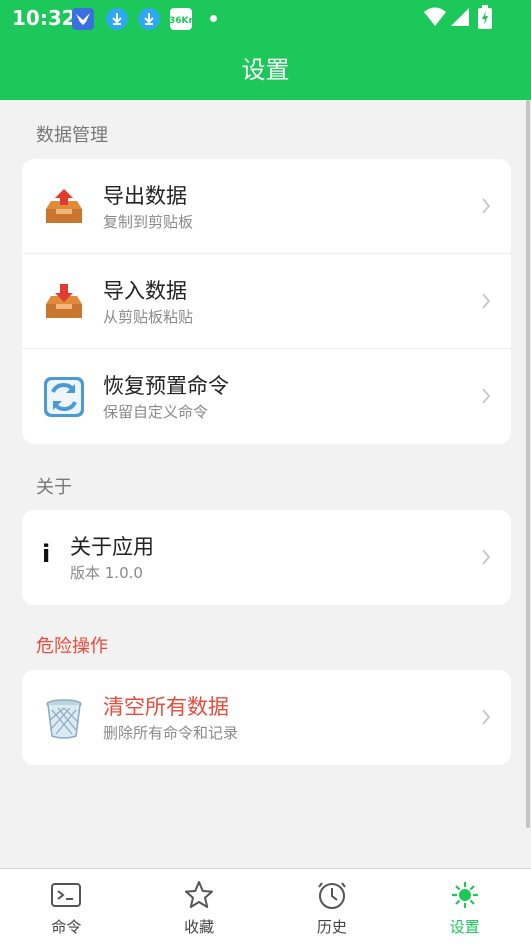 The height and width of the screenshot is (944, 531). I want to click on restore-commands-row: 恢复预置命令 保留自定义命令, so click(266, 396).